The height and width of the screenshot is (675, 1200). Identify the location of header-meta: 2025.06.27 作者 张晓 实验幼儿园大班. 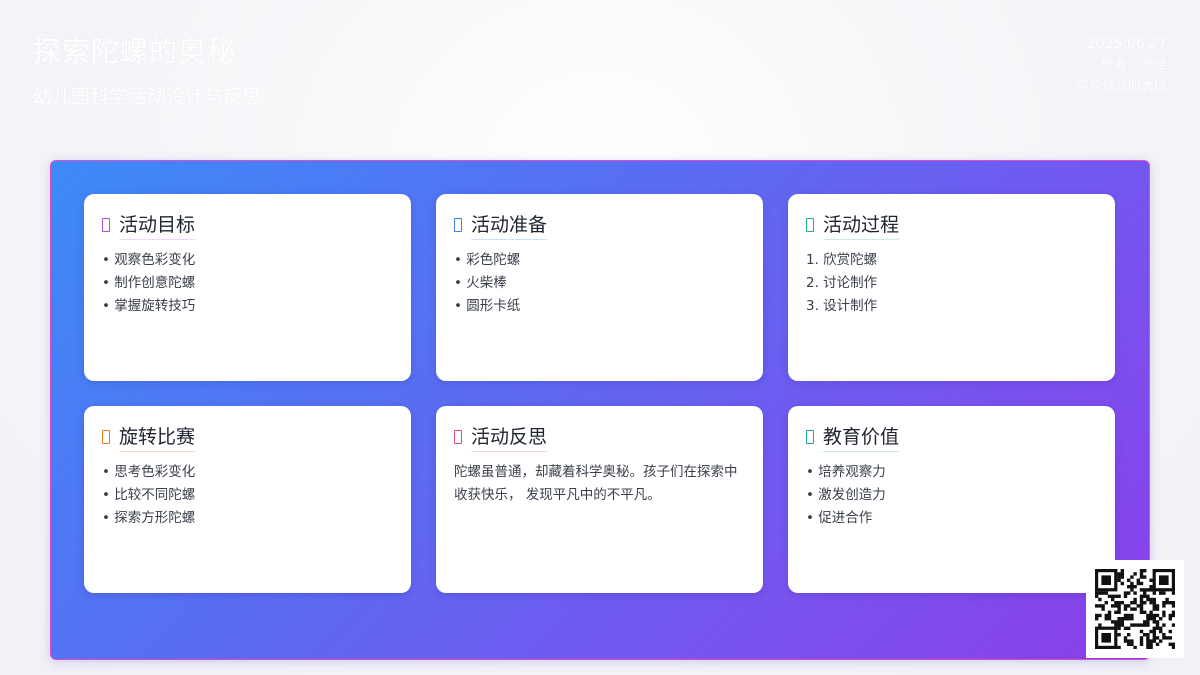
(1121, 65).